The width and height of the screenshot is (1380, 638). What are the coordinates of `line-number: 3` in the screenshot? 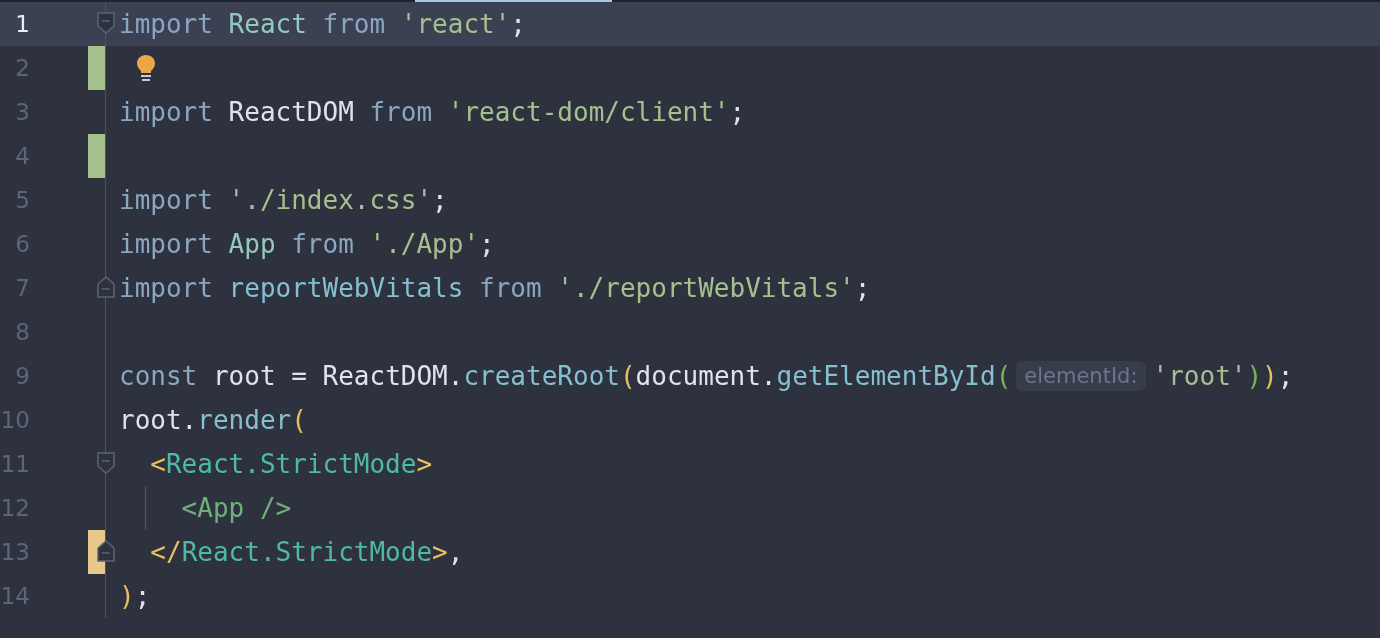 It's located at (22, 112).